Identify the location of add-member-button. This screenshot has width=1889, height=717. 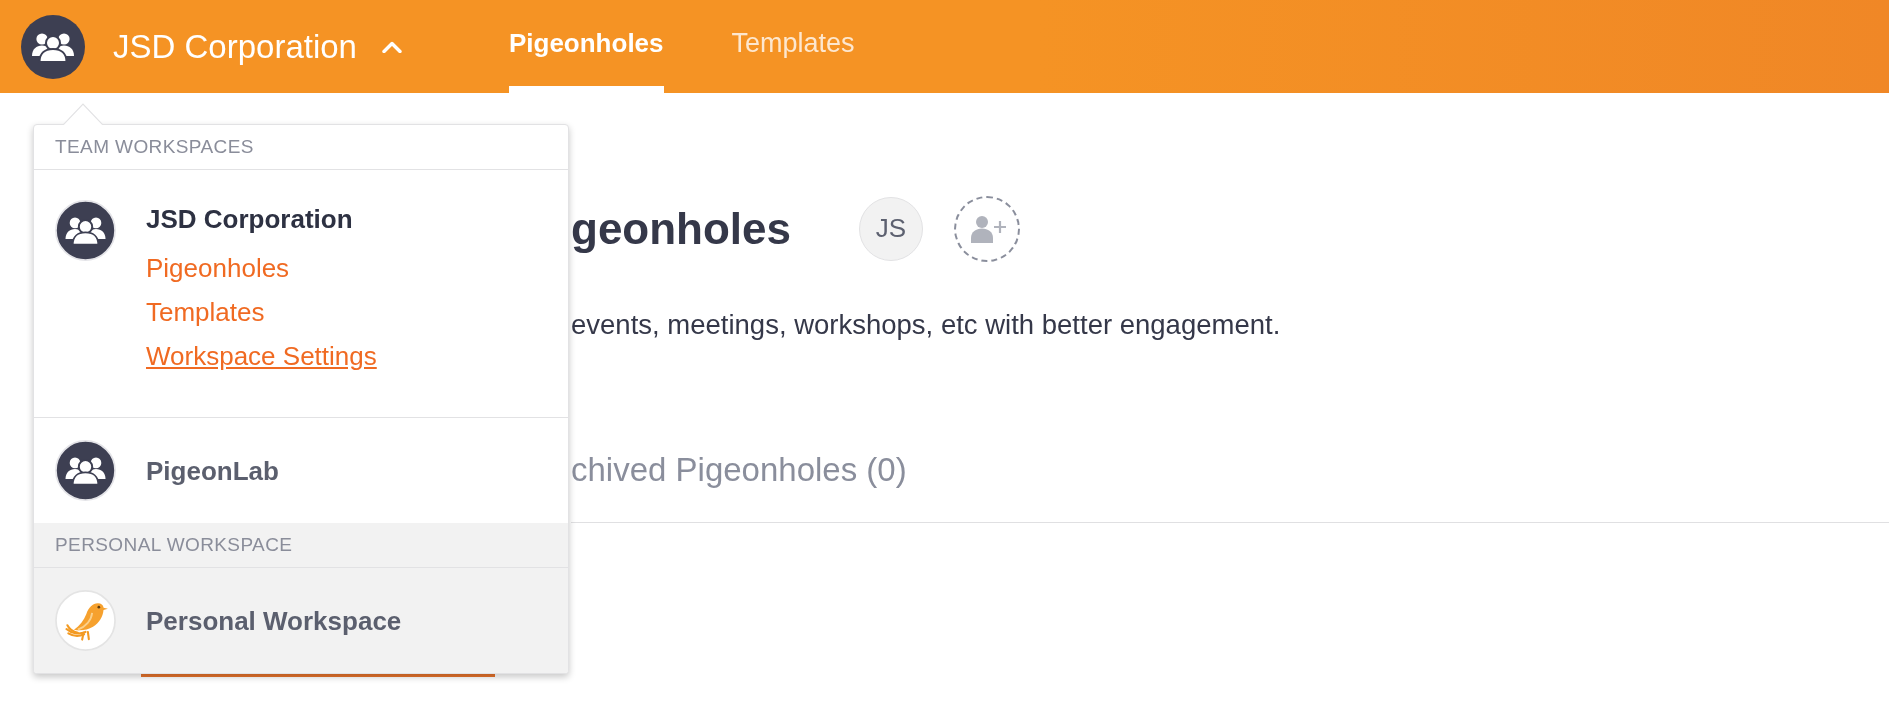
(987, 228).